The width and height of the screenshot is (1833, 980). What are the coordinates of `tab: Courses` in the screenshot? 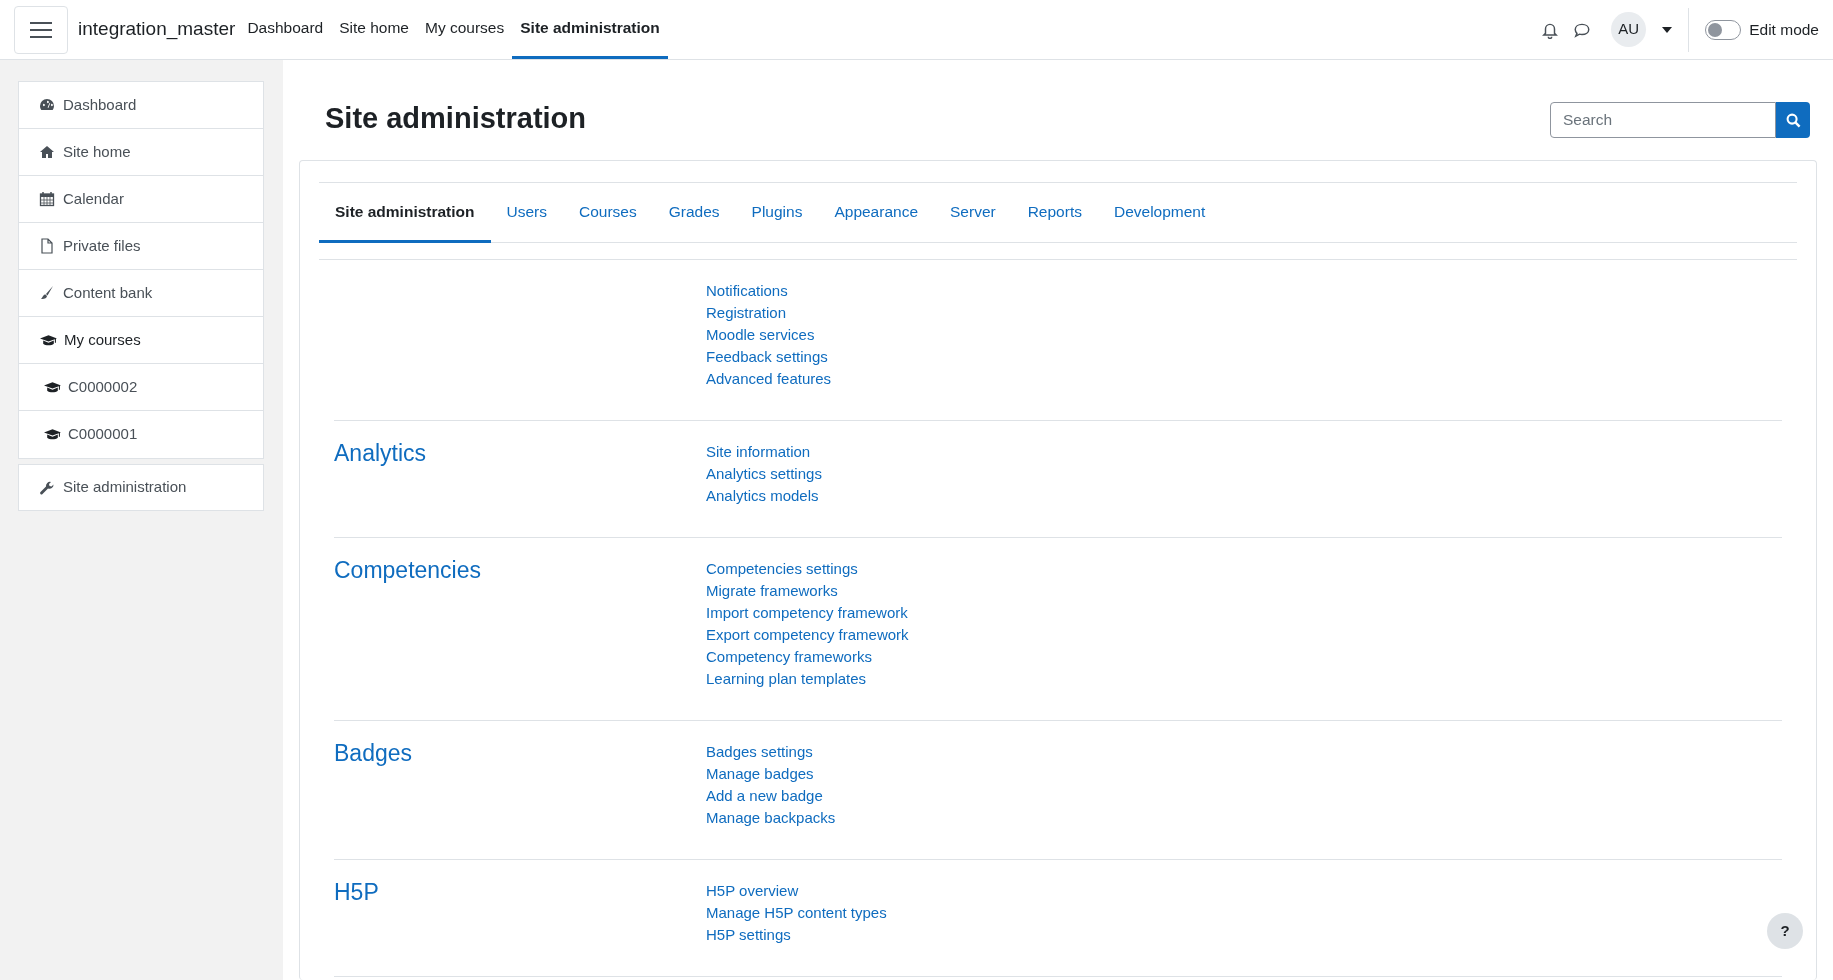 It's located at (608, 213).